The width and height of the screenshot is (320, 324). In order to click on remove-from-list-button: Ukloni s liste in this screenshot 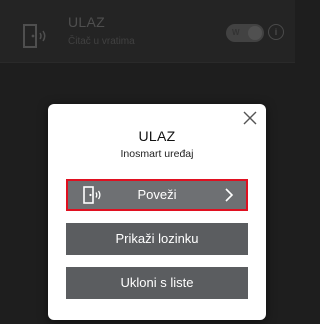, I will do `click(157, 283)`.